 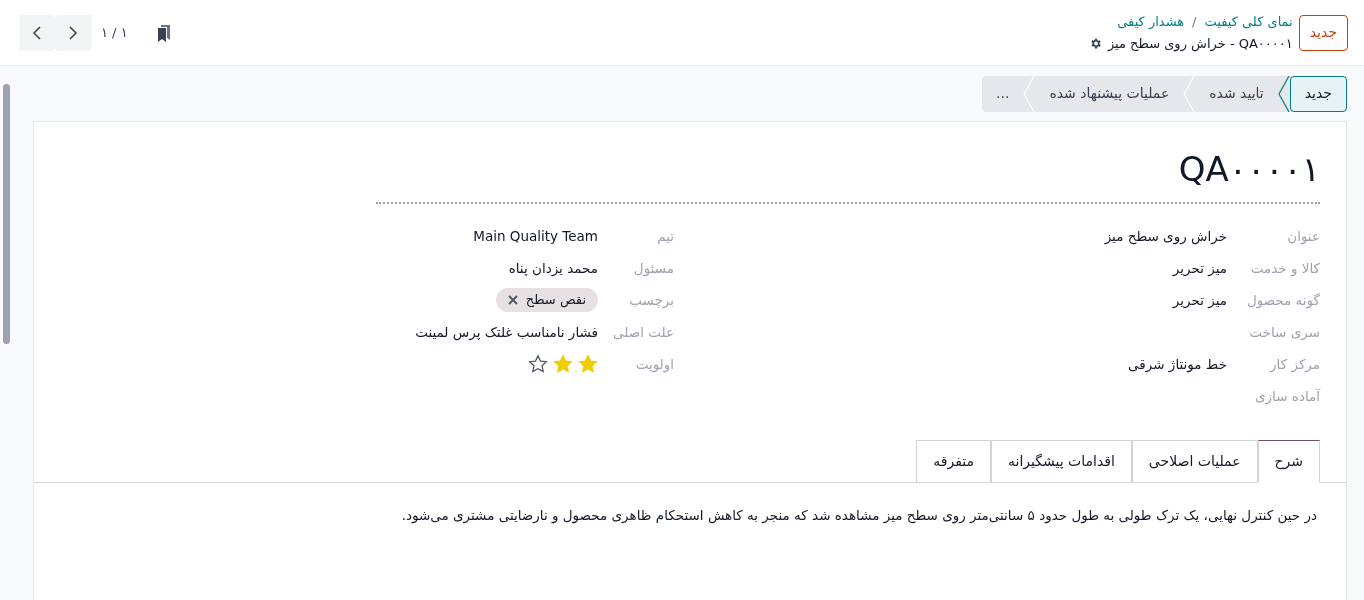 What do you see at coordinates (1194, 461) in the screenshot?
I see `tab: عملیات اصلاحی` at bounding box center [1194, 461].